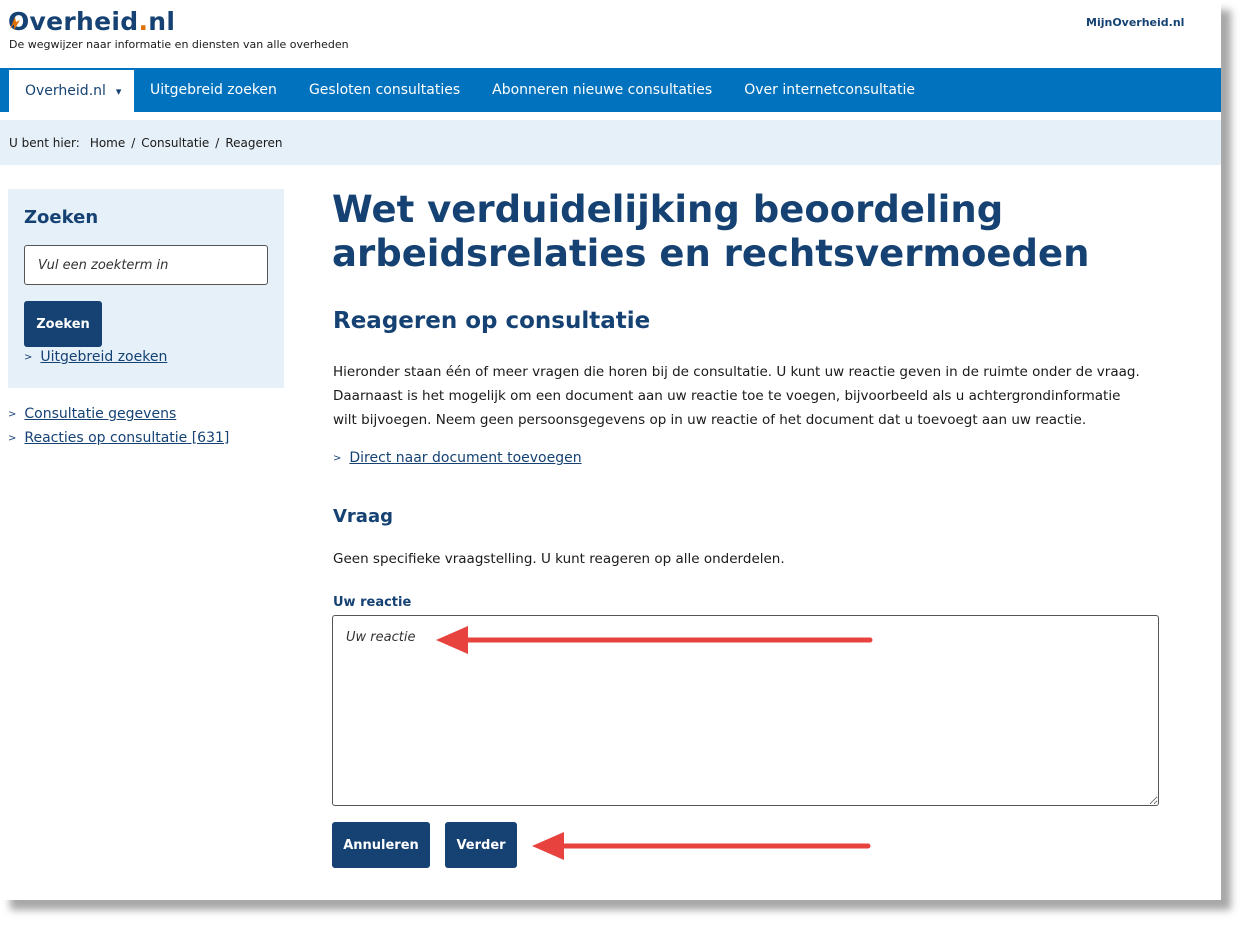 This screenshot has width=1251, height=930. I want to click on question-heading: Vraag, so click(363, 516).